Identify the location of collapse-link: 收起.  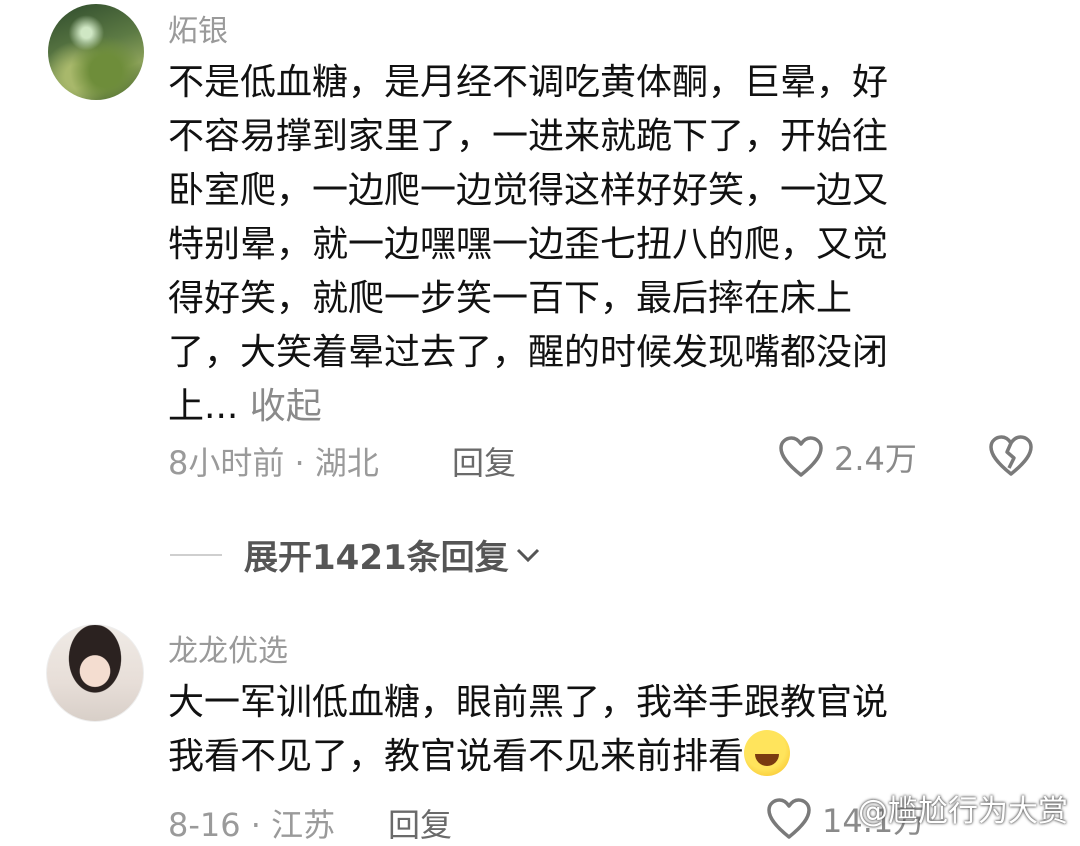
(286, 406).